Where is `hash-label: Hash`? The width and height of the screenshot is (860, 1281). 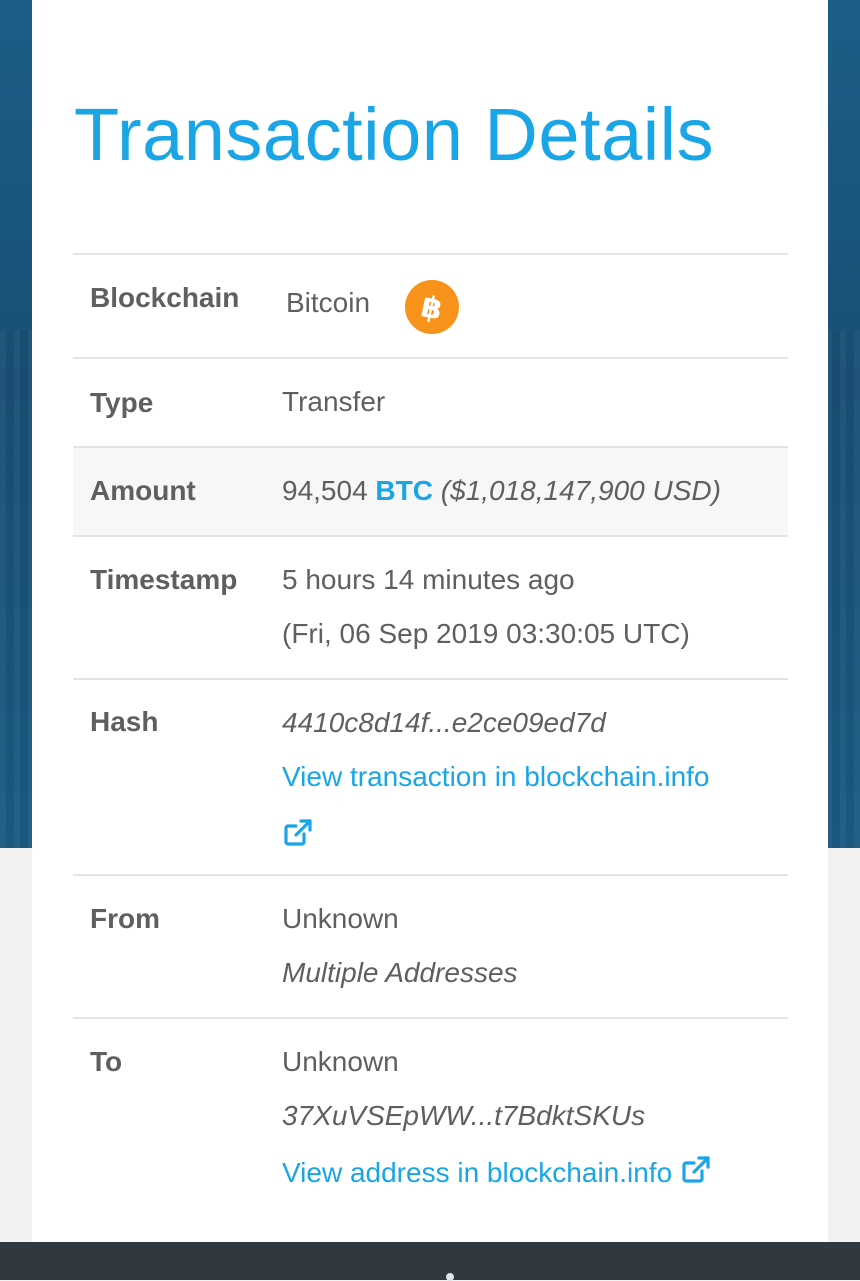 hash-label: Hash is located at coordinates (124, 721).